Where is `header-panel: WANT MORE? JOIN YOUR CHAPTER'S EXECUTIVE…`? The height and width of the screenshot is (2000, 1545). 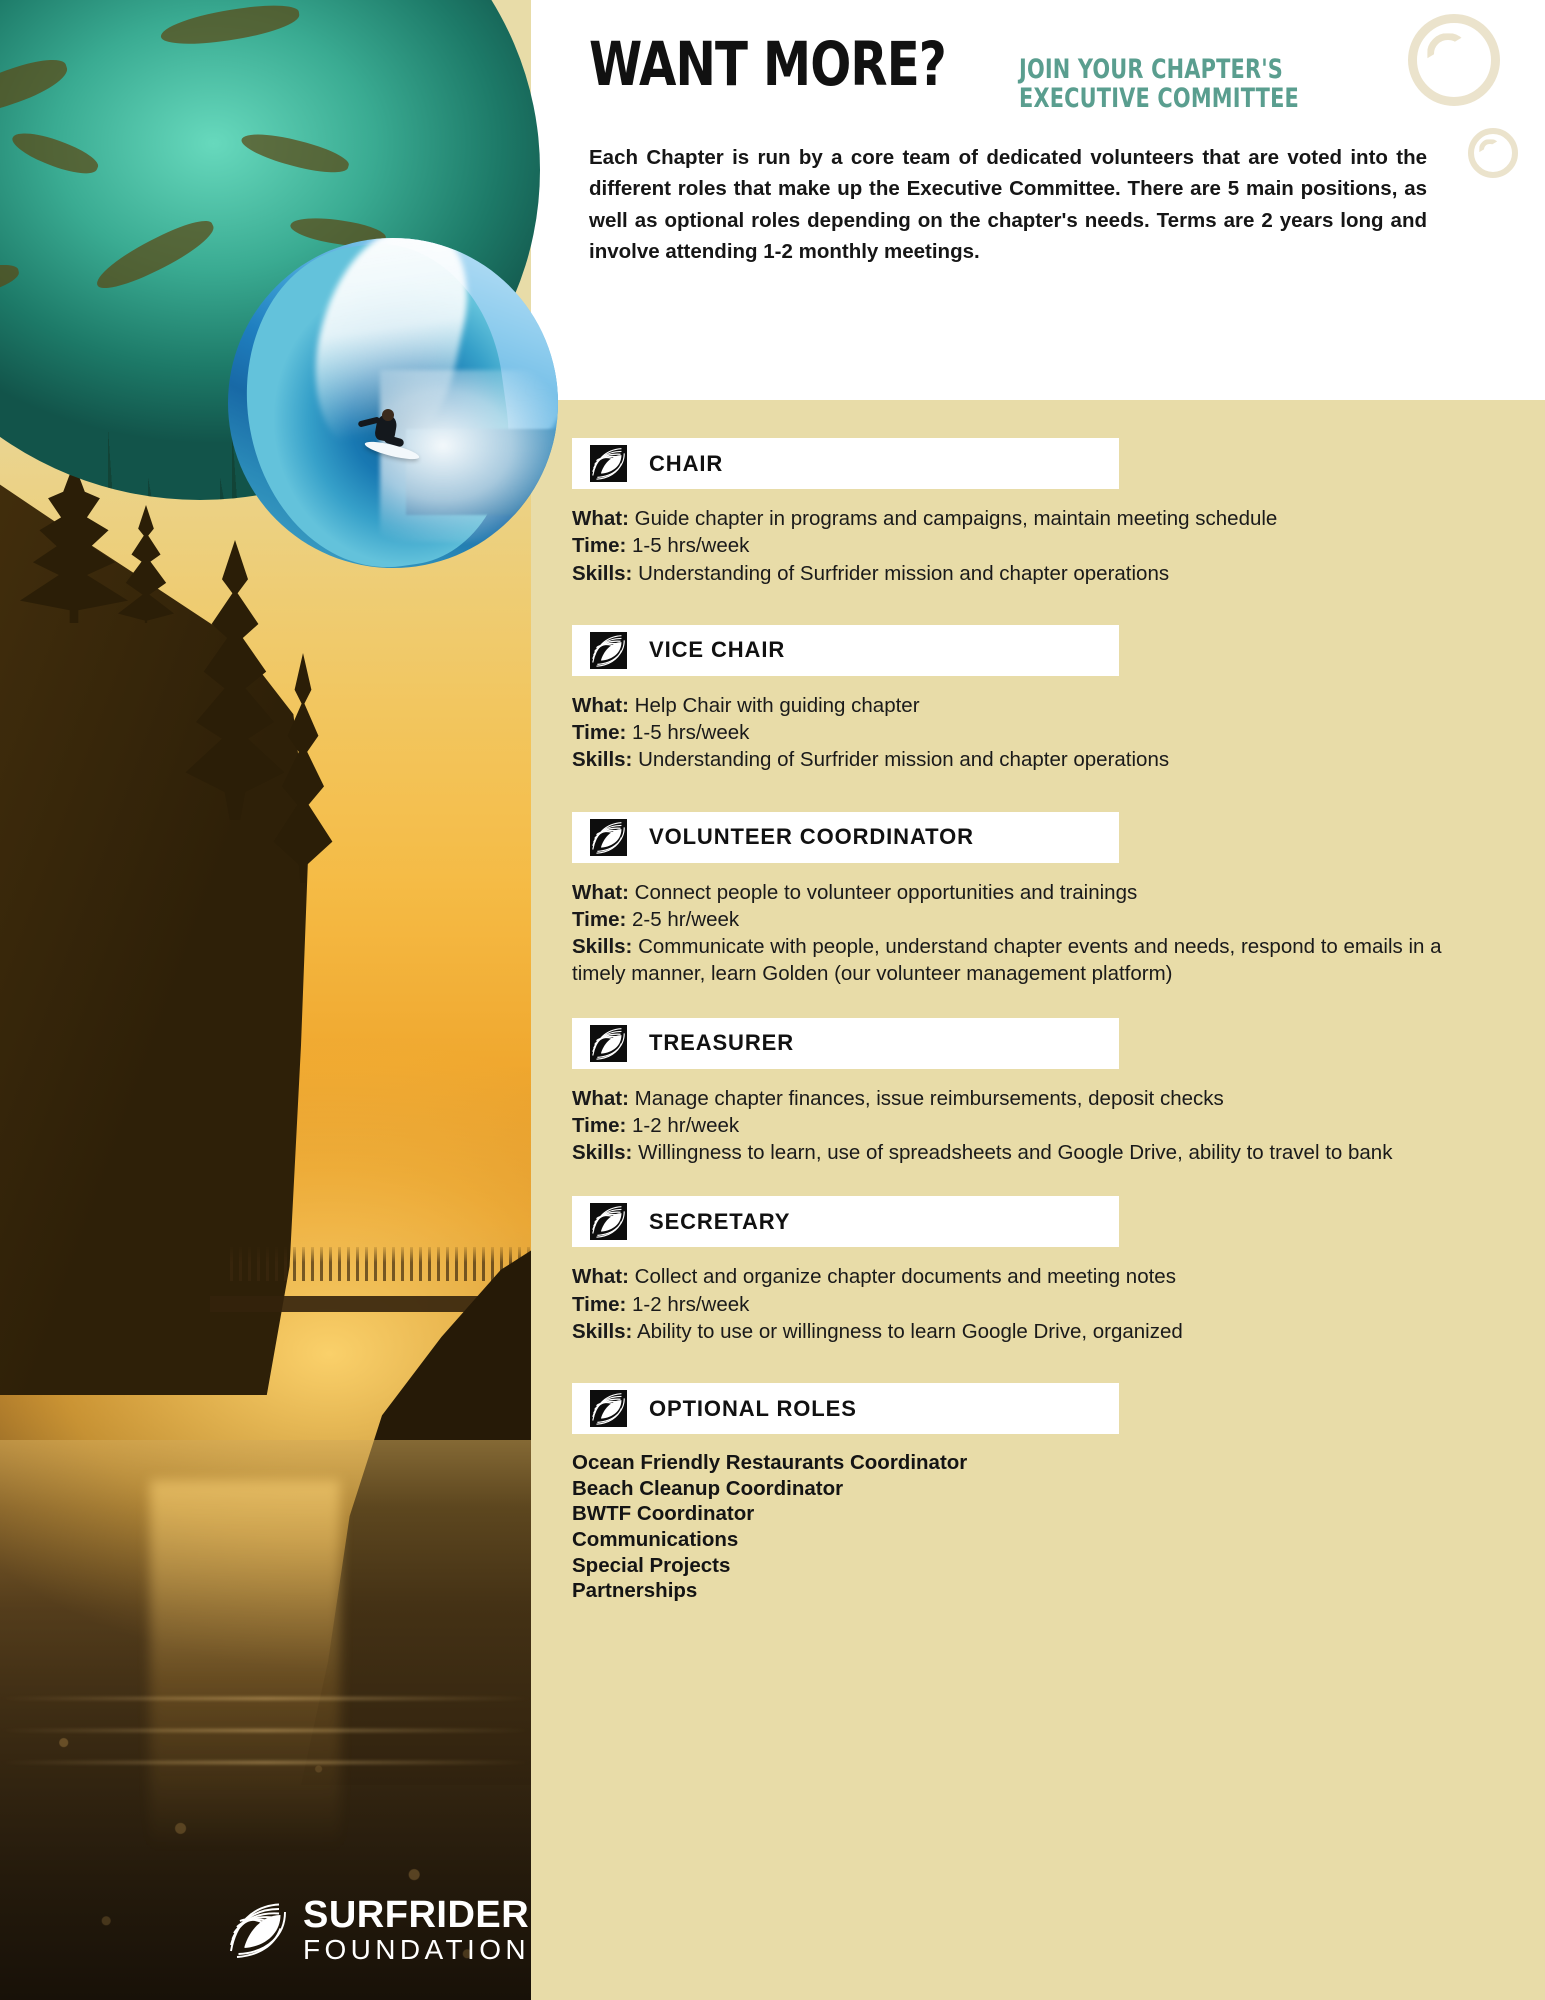 header-panel: WANT MORE? JOIN YOUR CHAPTER'S EXECUTIVE… is located at coordinates (1038, 200).